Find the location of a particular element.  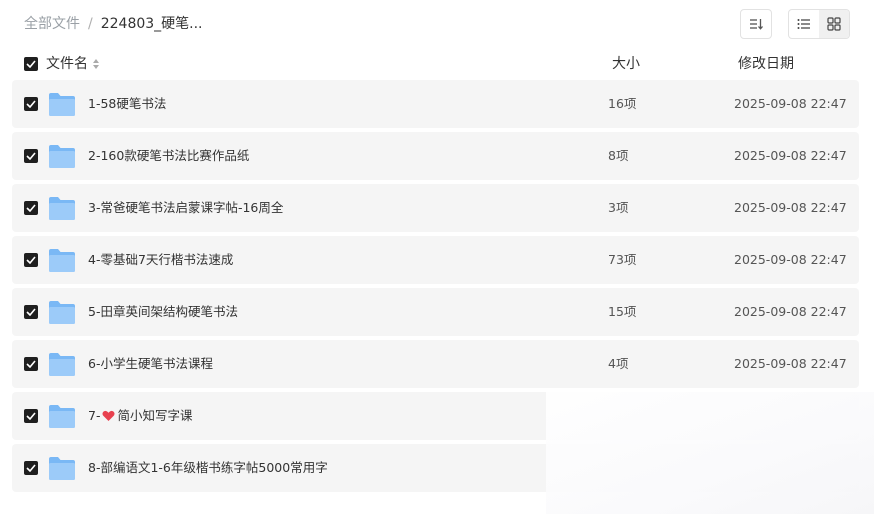

sort-button is located at coordinates (756, 24).